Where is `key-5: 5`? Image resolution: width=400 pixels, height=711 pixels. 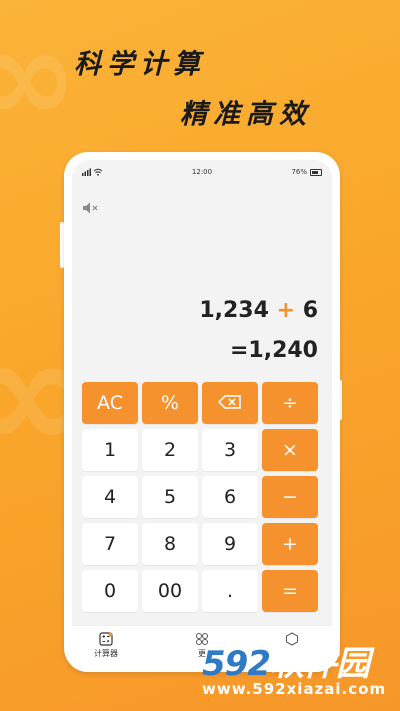 key-5: 5 is located at coordinates (170, 497).